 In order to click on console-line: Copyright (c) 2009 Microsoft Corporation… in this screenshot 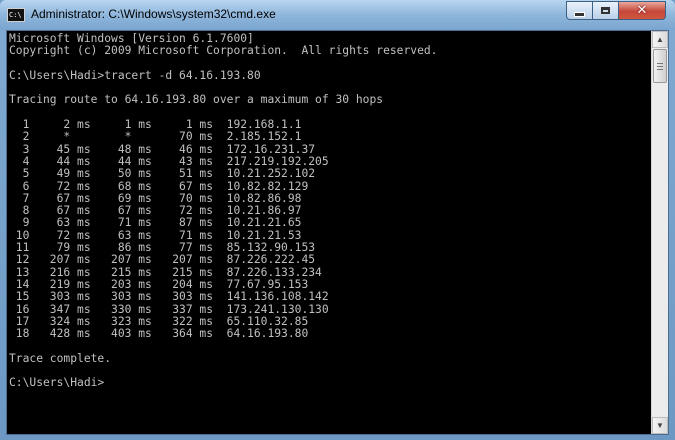, I will do `click(223, 51)`.